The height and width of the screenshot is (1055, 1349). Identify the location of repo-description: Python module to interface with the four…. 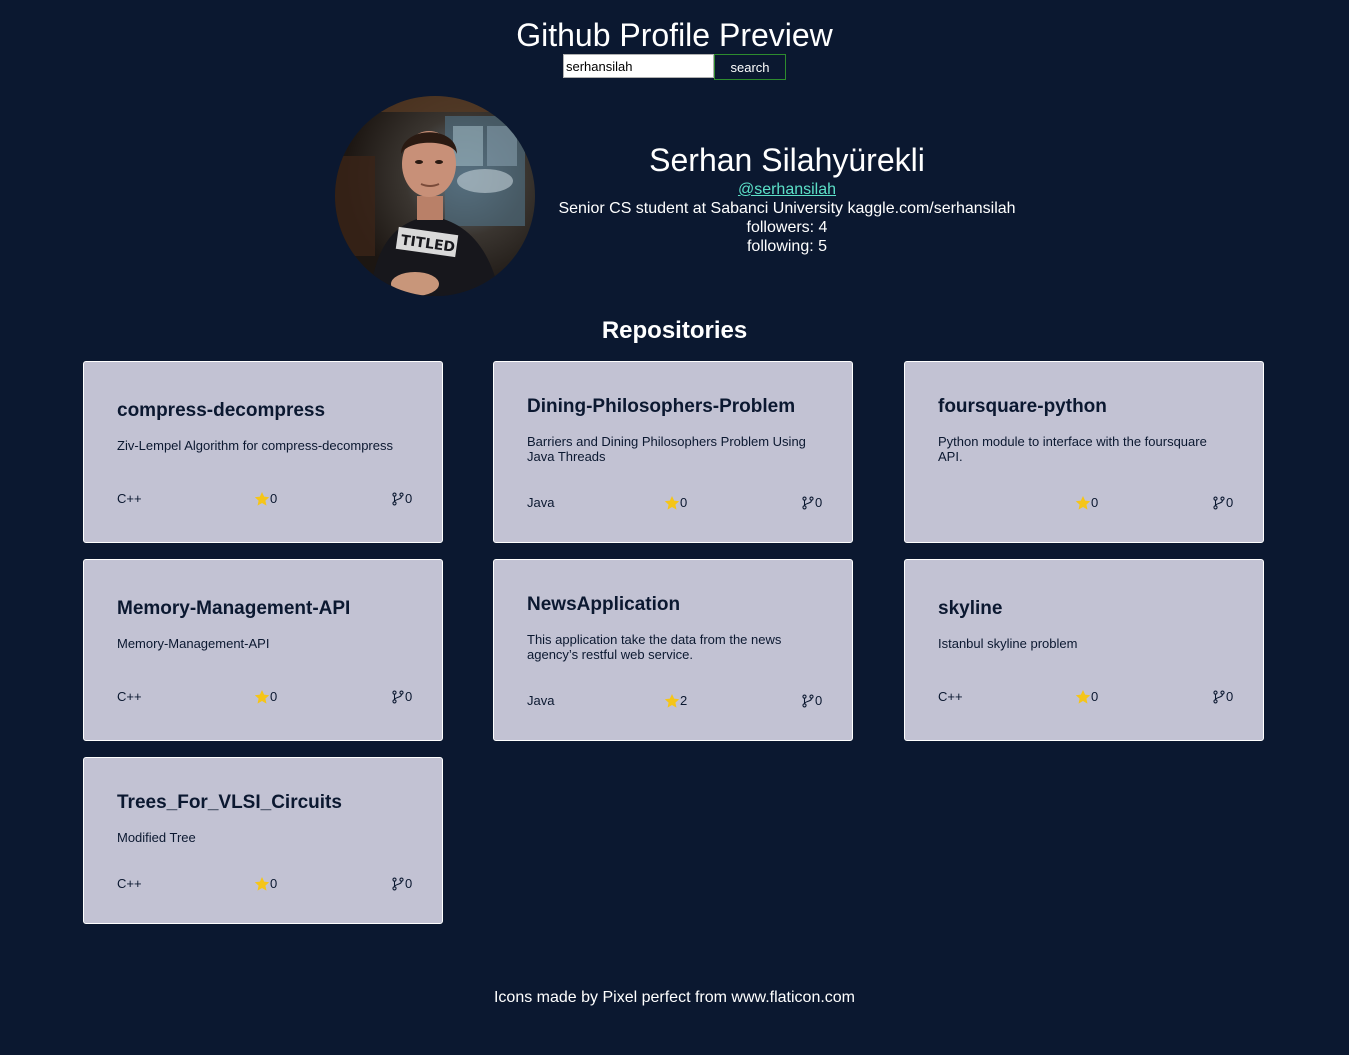
(1072, 449).